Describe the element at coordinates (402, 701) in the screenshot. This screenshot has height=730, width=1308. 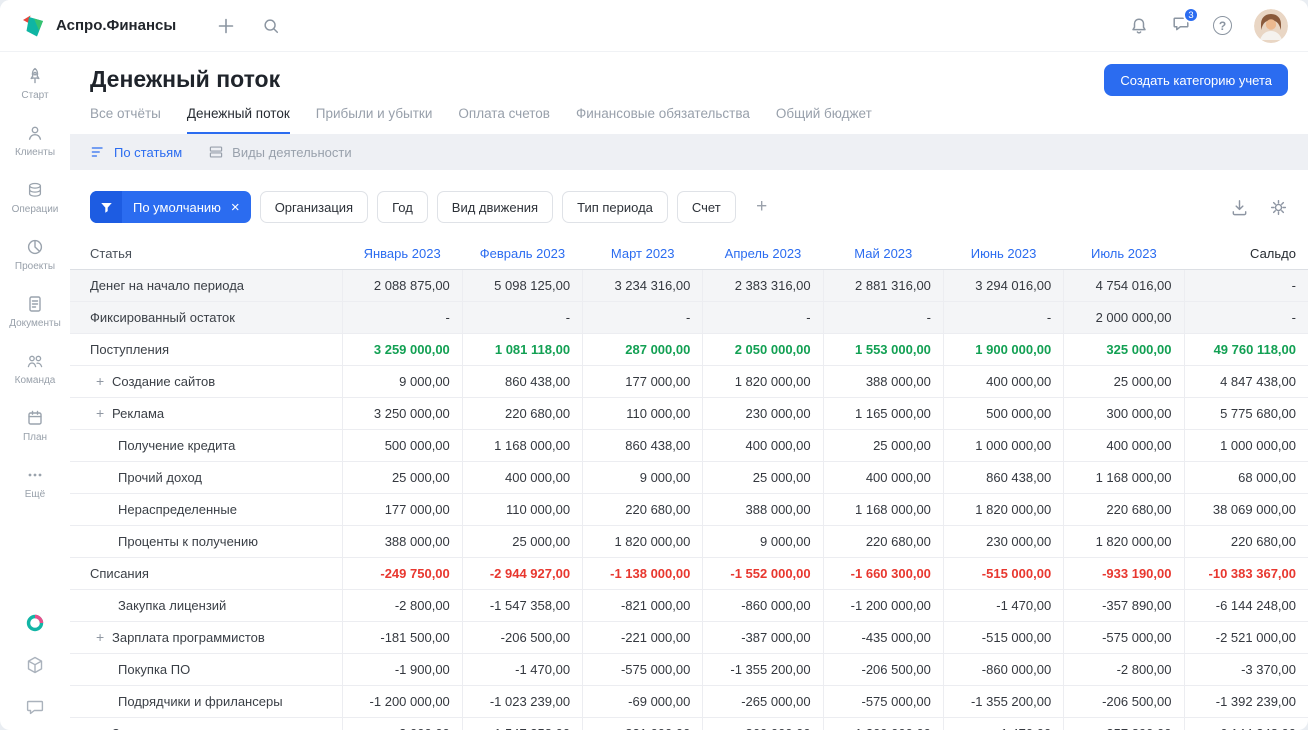
I see `cell-value: -1 200 000,00` at that location.